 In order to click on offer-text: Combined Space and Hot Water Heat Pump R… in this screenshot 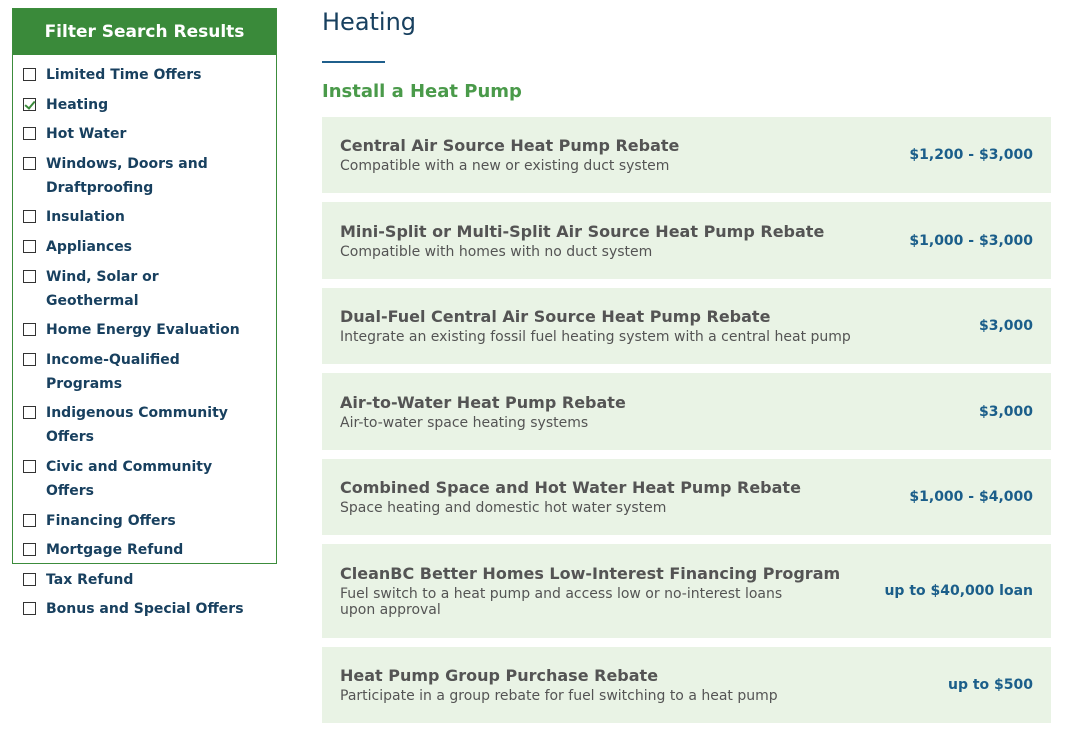, I will do `click(624, 497)`.